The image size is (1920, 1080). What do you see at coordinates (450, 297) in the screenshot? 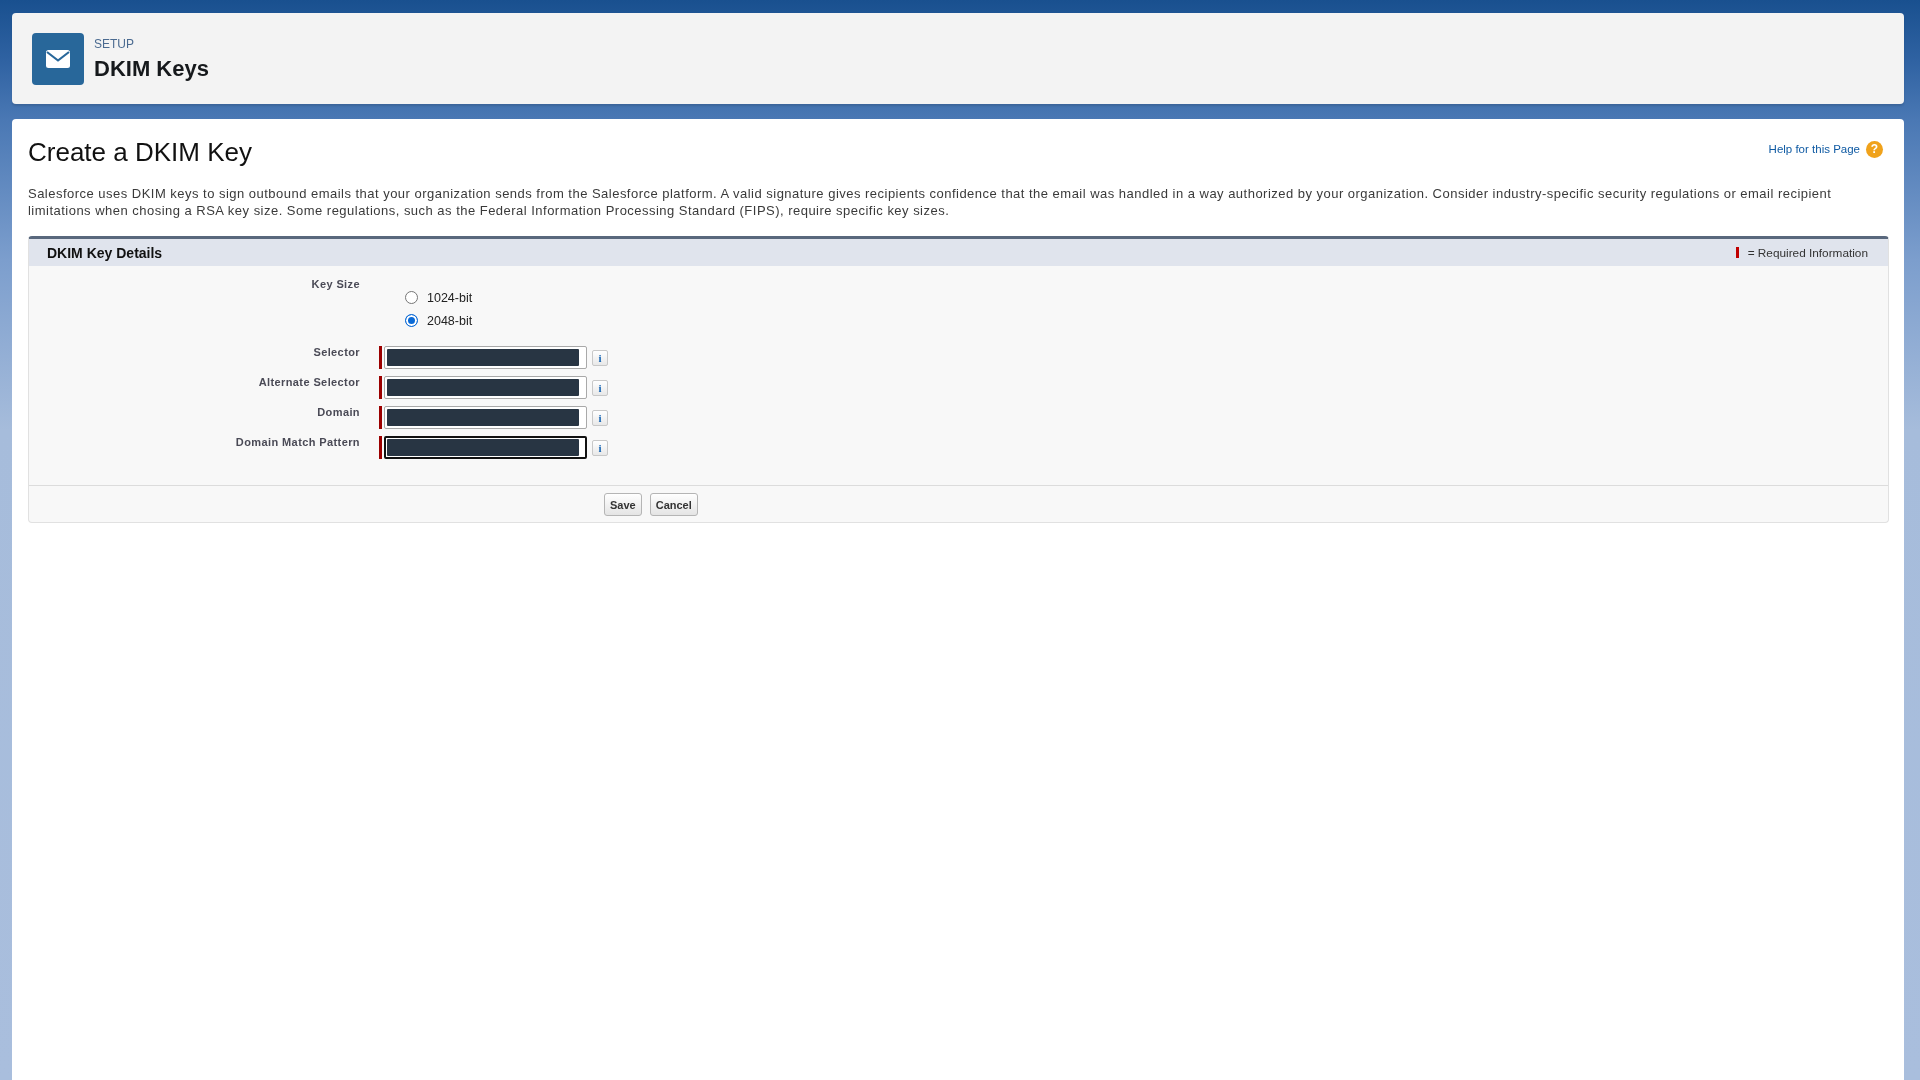
I see `radio-label: 1024-bit` at bounding box center [450, 297].